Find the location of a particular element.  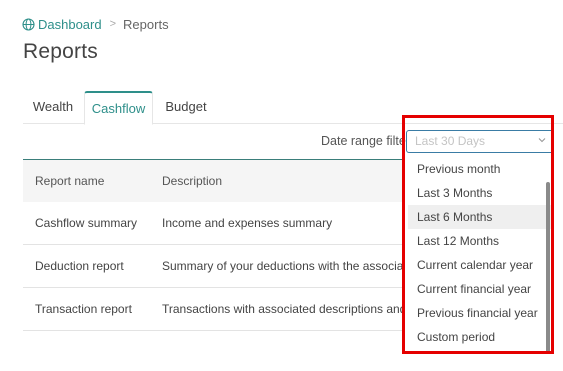

breadcrumb: Dashboard > Reports is located at coordinates (95, 24).